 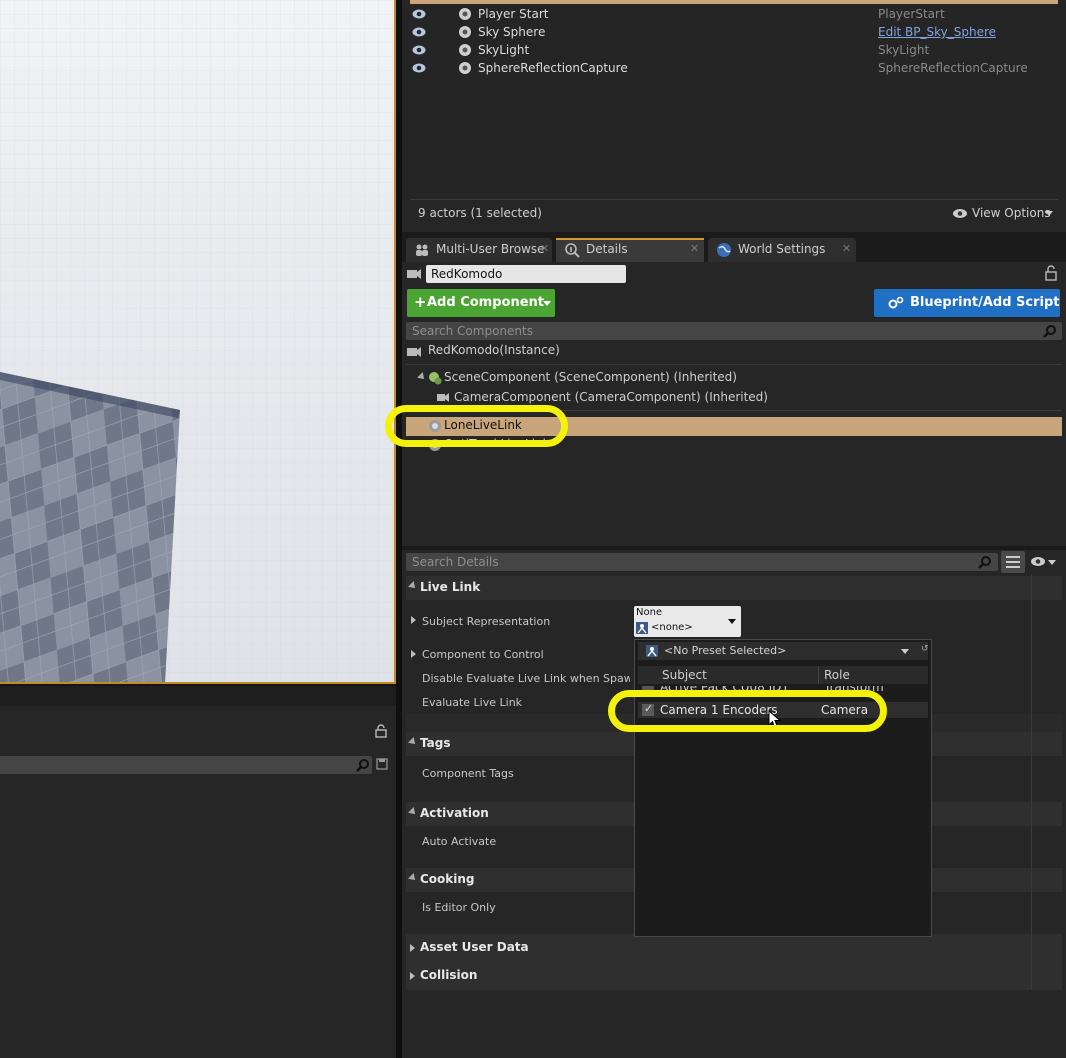 What do you see at coordinates (725, 650) in the screenshot?
I see `preset-label: <No Preset Selected>` at bounding box center [725, 650].